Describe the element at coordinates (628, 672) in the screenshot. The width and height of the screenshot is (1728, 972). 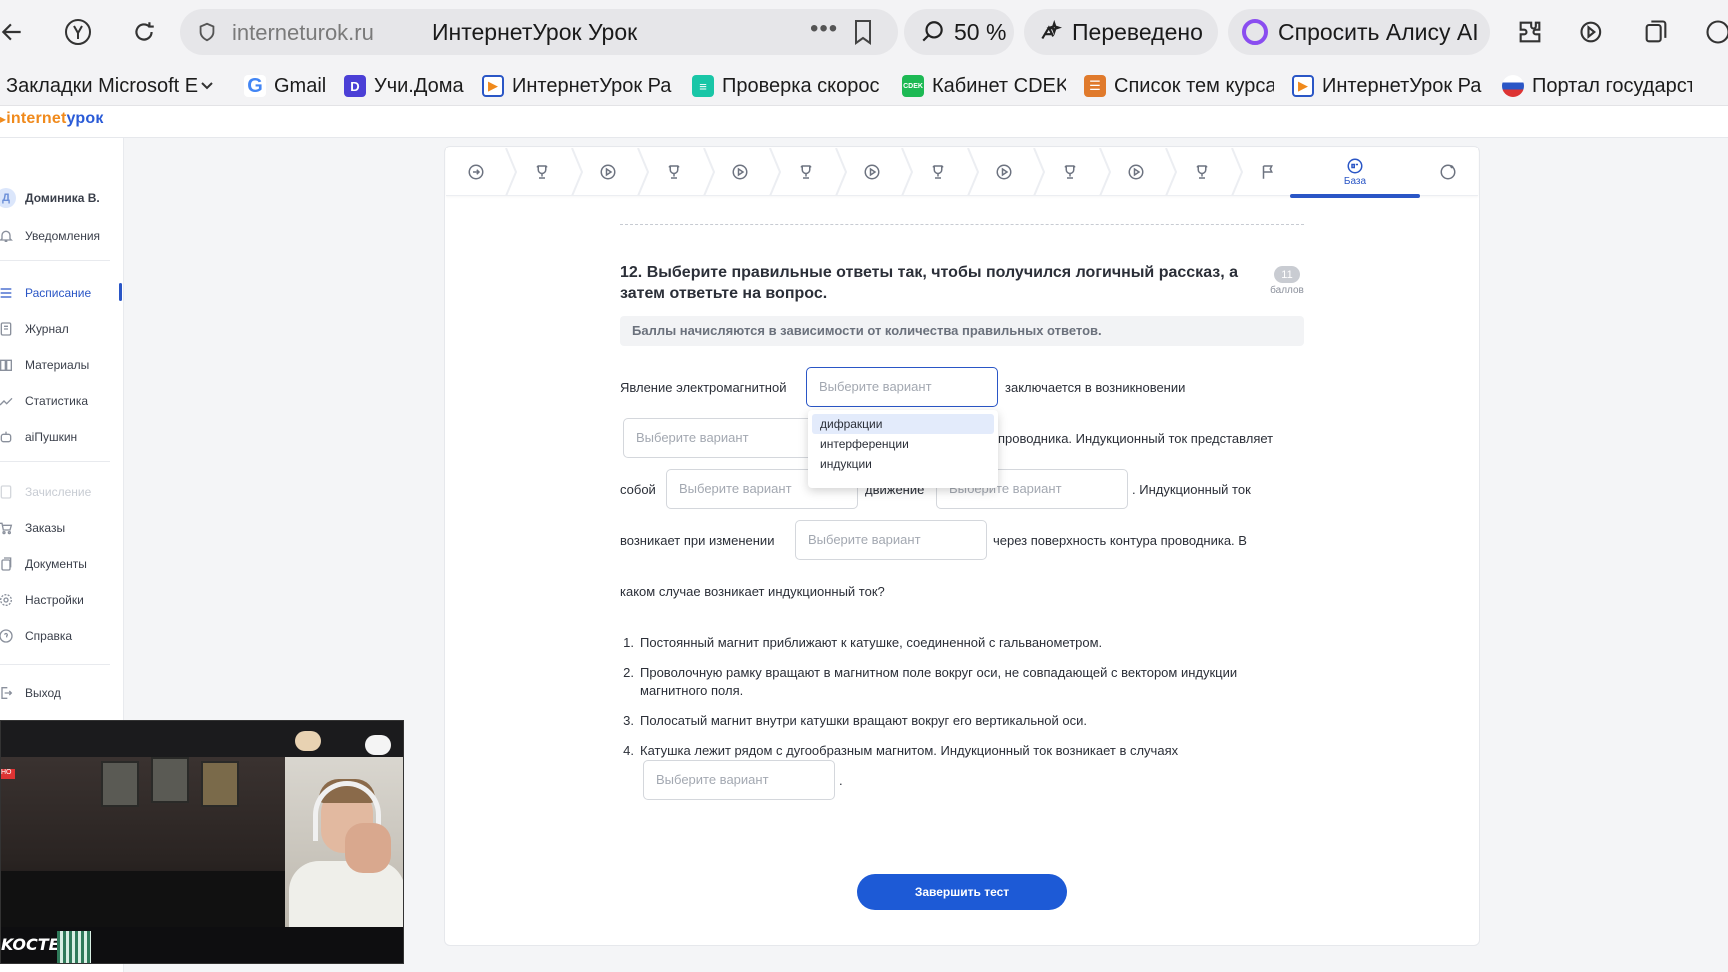
I see `list-number: 2.` at that location.